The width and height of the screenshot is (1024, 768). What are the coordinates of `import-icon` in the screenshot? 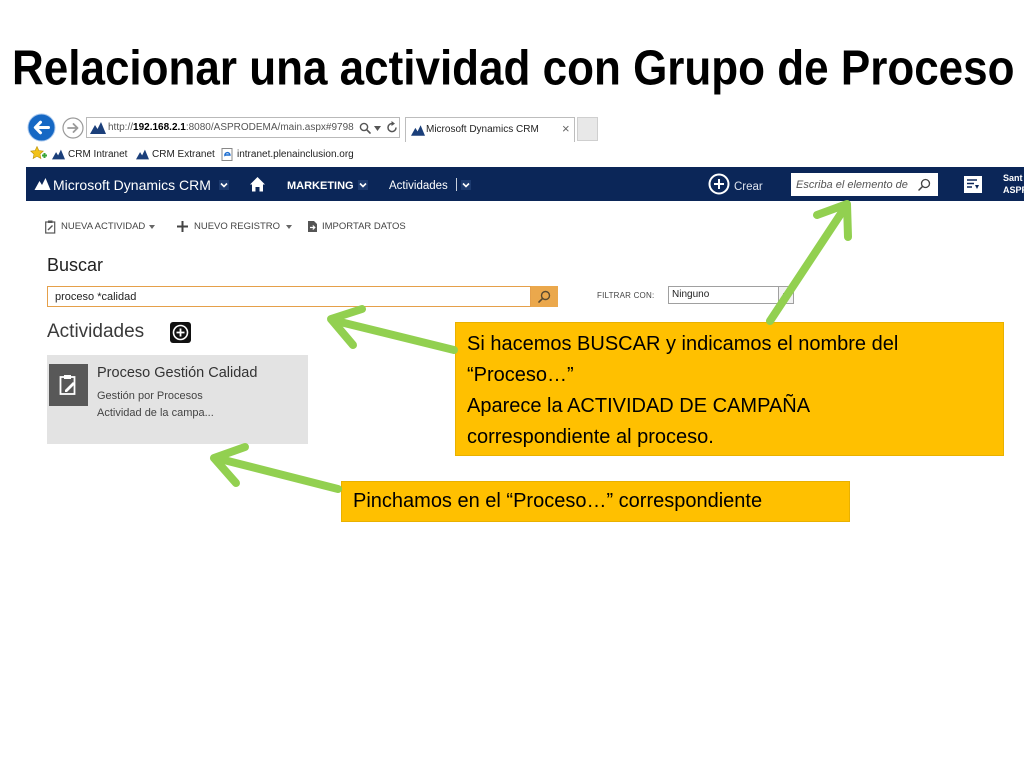 It's located at (312, 226).